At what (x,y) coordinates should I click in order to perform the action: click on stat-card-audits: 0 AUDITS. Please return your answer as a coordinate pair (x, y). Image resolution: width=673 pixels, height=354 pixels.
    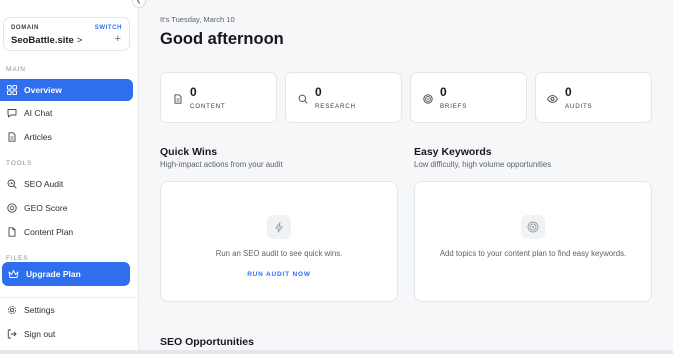
    Looking at the image, I should click on (593, 97).